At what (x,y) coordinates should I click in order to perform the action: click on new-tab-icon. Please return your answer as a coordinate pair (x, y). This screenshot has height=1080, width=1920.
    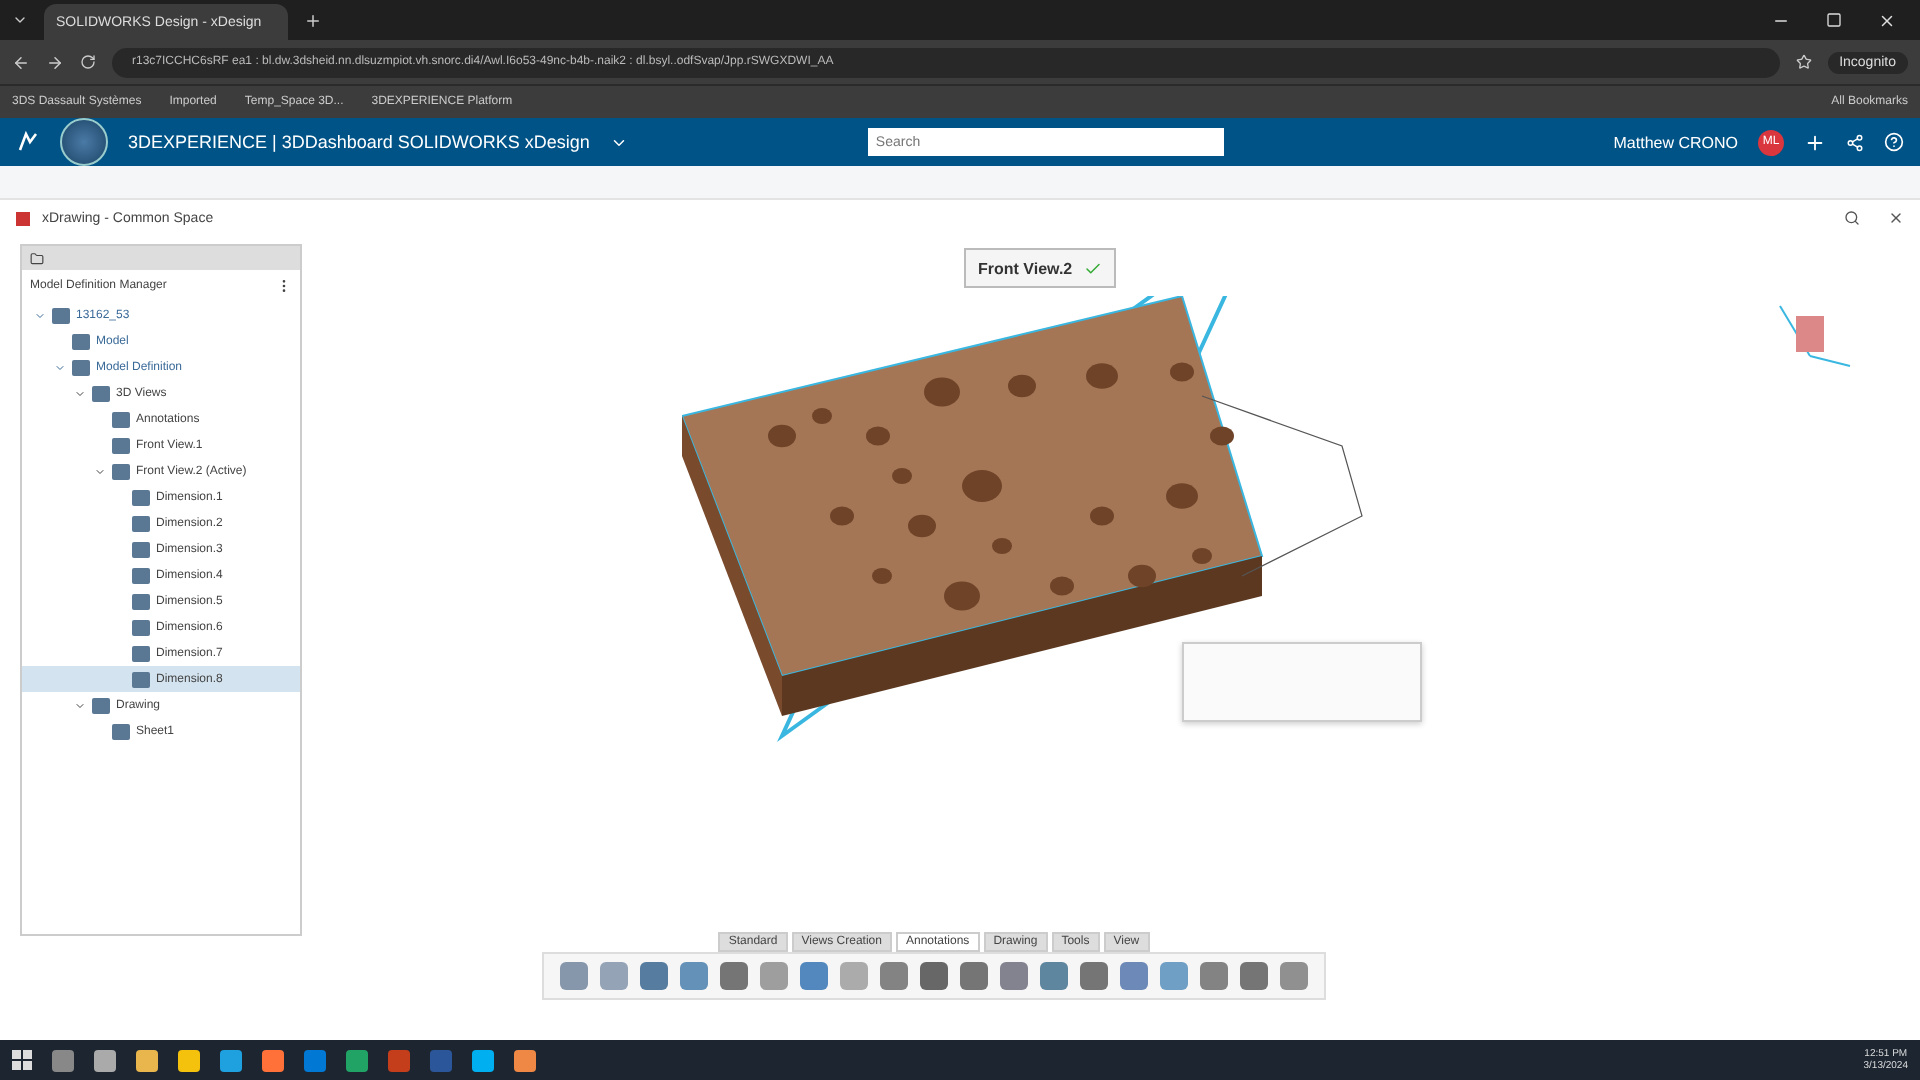
    Looking at the image, I should click on (313, 20).